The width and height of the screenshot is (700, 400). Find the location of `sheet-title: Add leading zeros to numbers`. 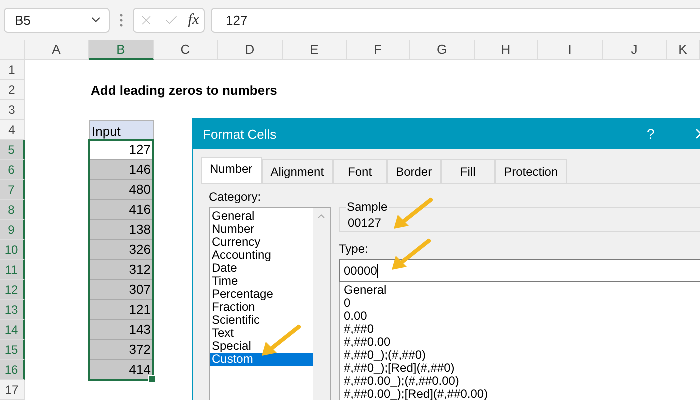

sheet-title: Add leading zeros to numbers is located at coordinates (184, 91).